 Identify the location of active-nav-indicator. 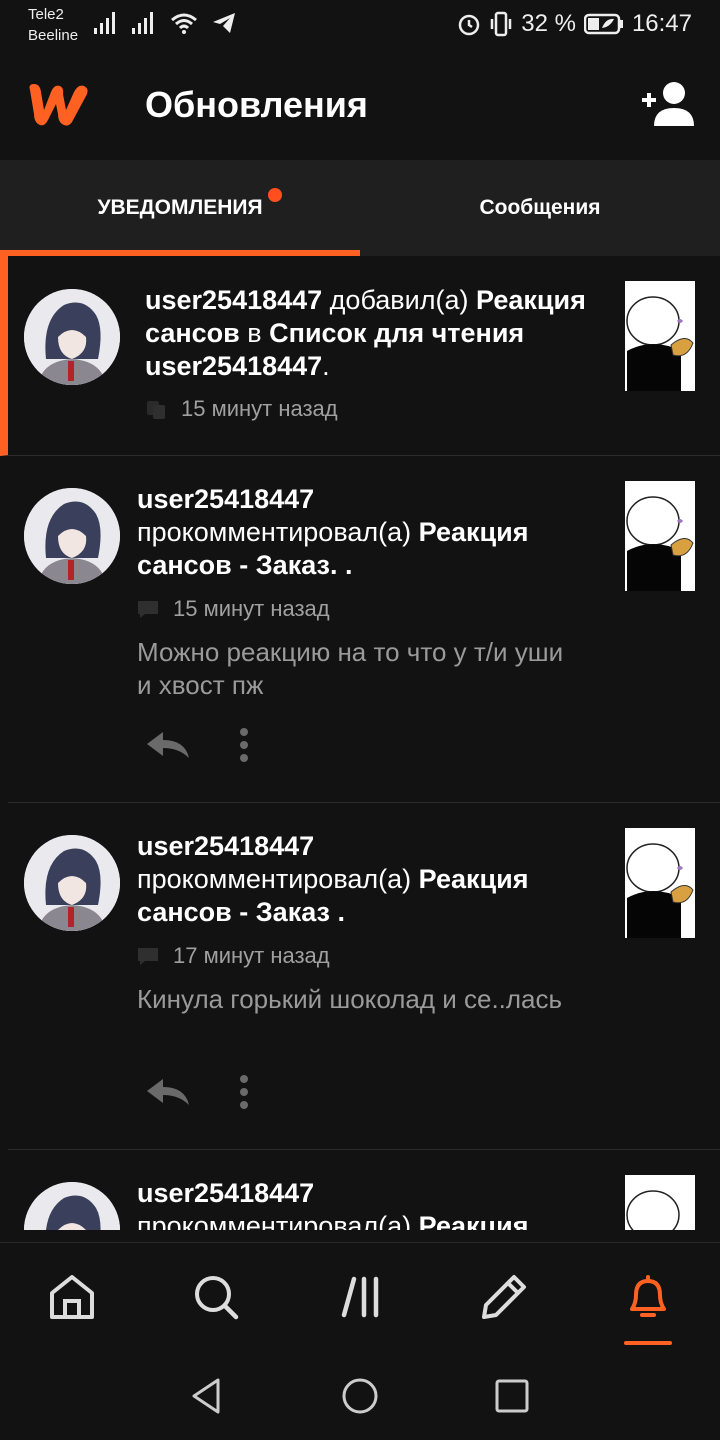
(648, 1343).